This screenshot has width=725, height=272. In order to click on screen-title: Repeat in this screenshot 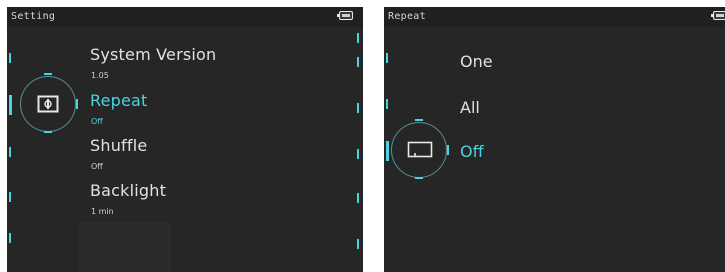, I will do `click(407, 16)`.